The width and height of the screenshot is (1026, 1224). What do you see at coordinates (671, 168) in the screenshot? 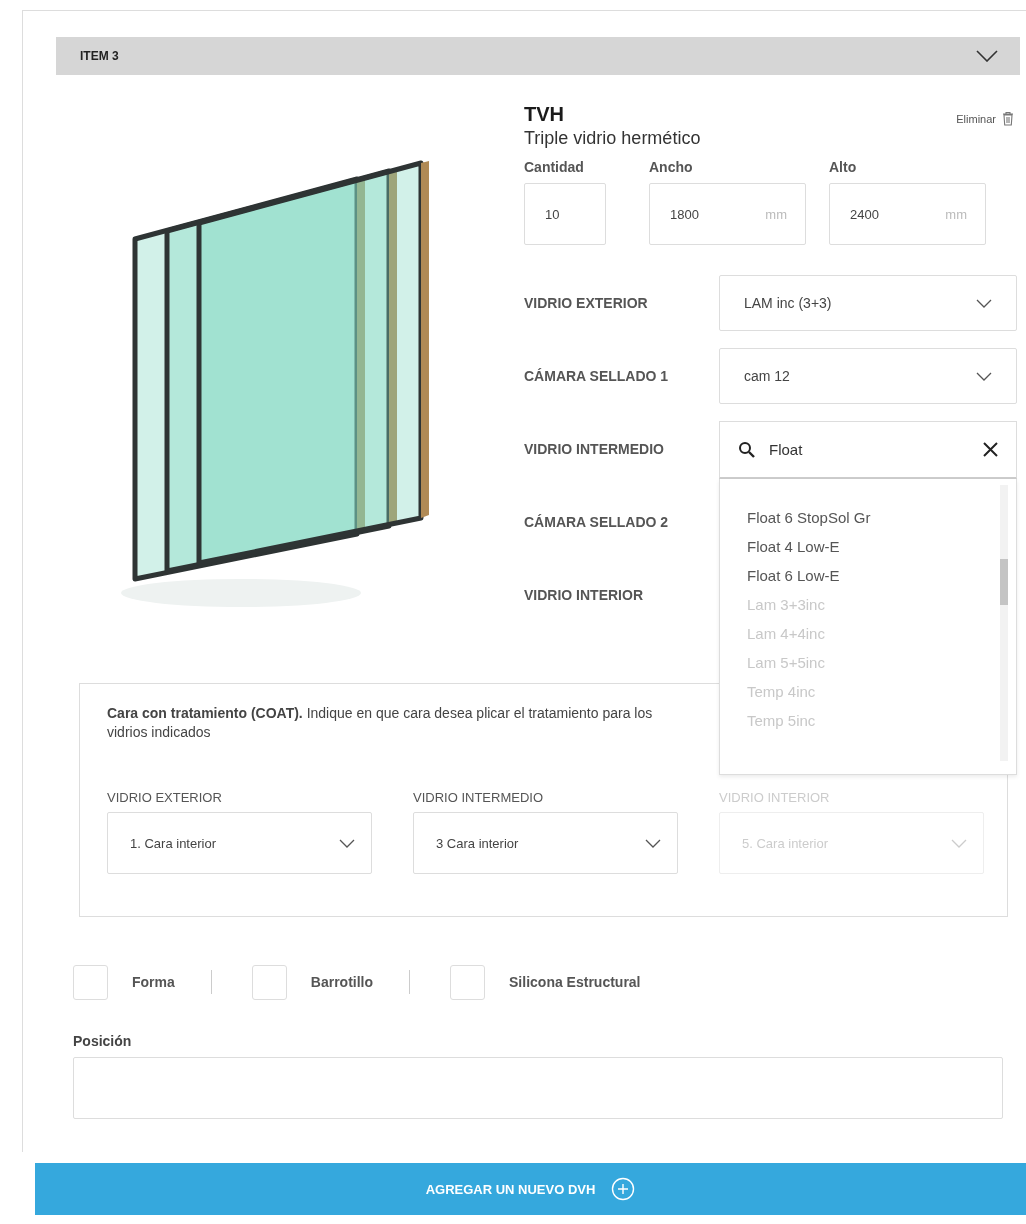
I see `dimension-label: Ancho` at bounding box center [671, 168].